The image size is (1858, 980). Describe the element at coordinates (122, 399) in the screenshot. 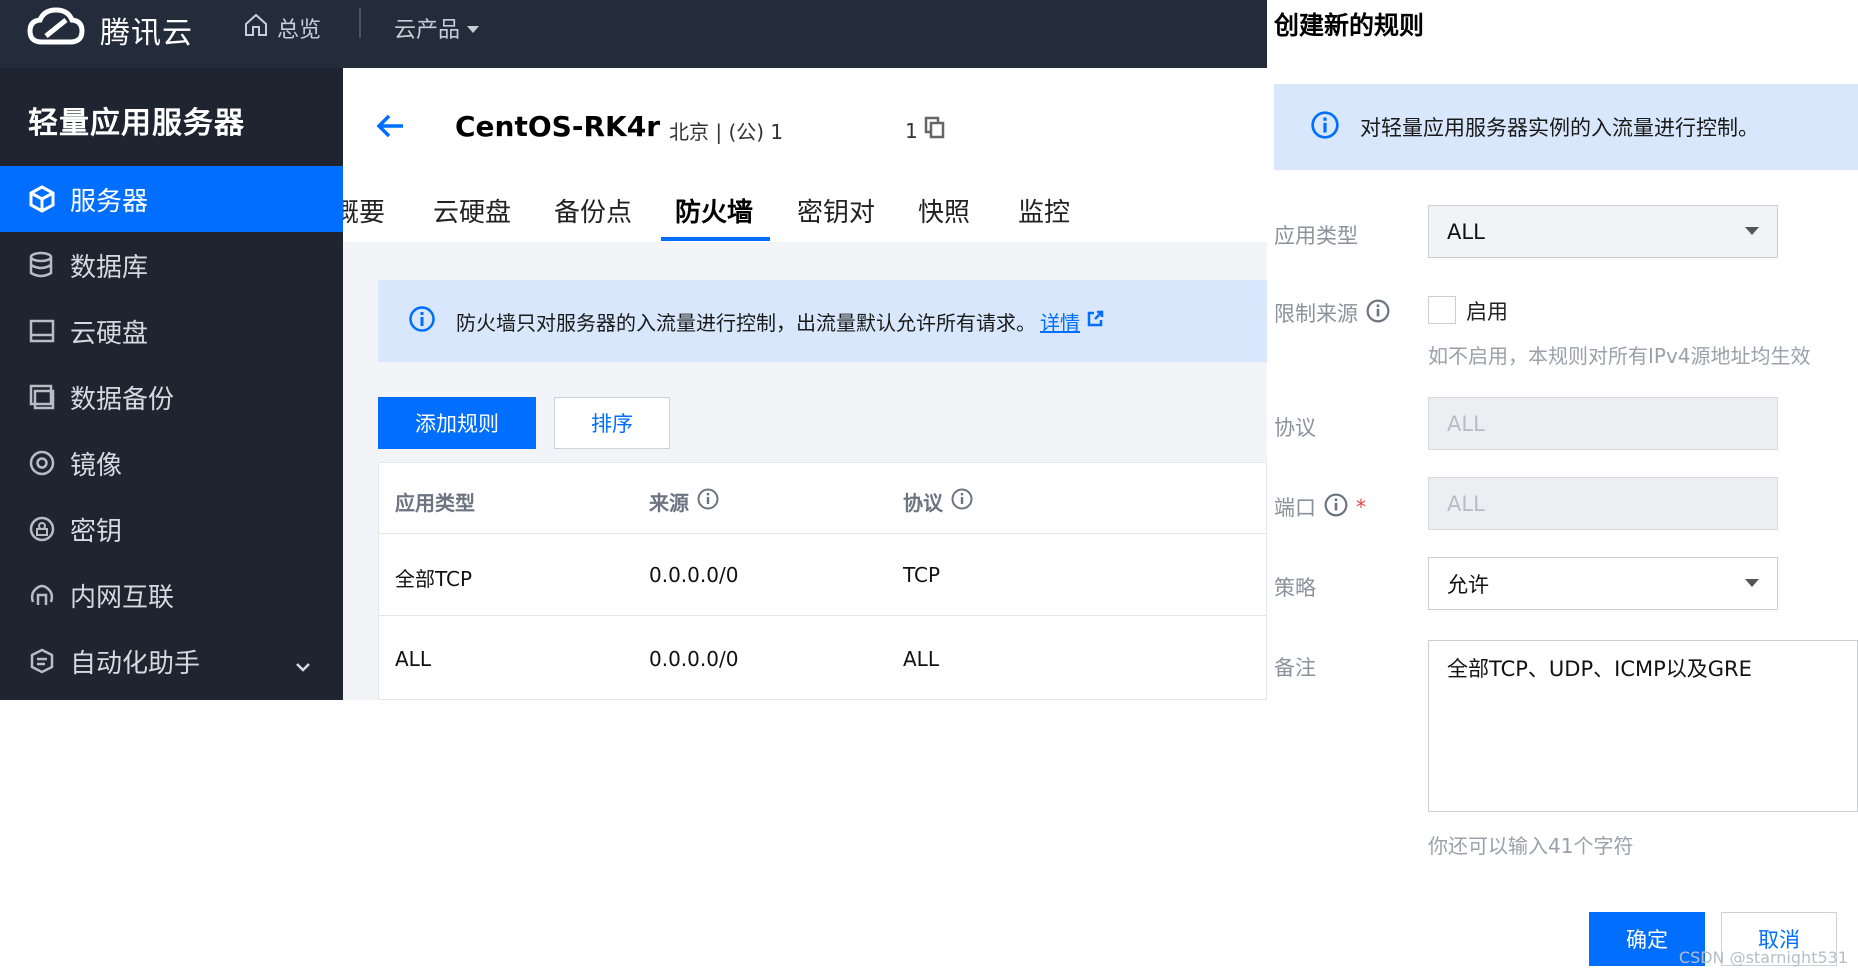

I see `sidebar-item-label: 数据备份` at that location.